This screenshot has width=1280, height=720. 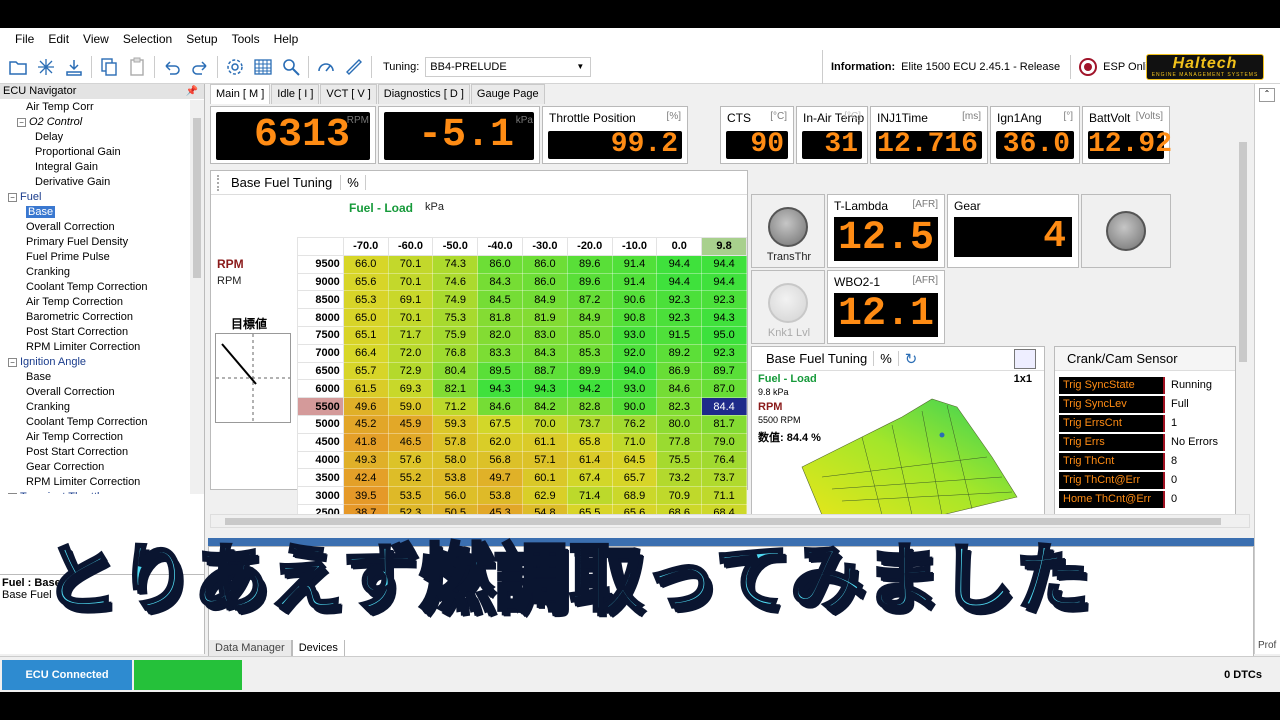 What do you see at coordinates (455, 424) in the screenshot?
I see `fuel-cell: 59.3` at bounding box center [455, 424].